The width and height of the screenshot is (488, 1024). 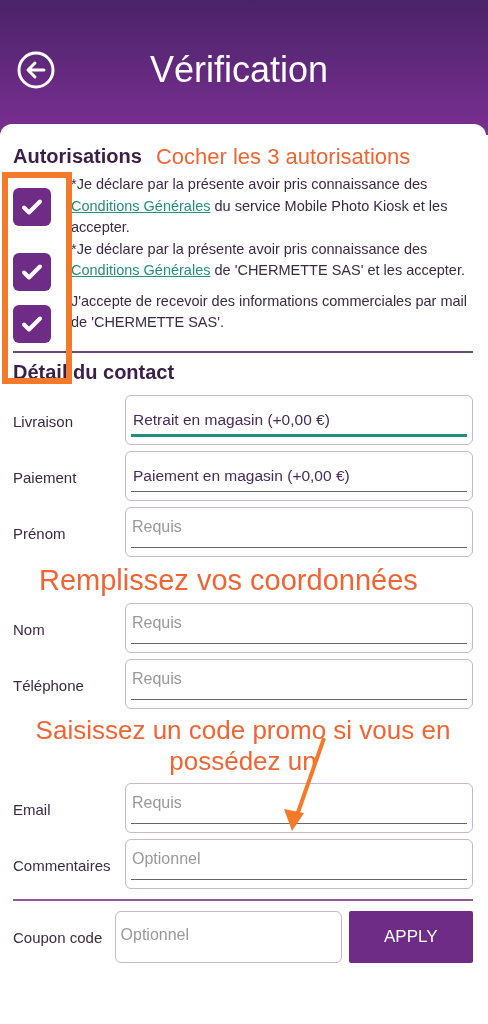 I want to click on field-label: Coupon code, so click(x=58, y=937).